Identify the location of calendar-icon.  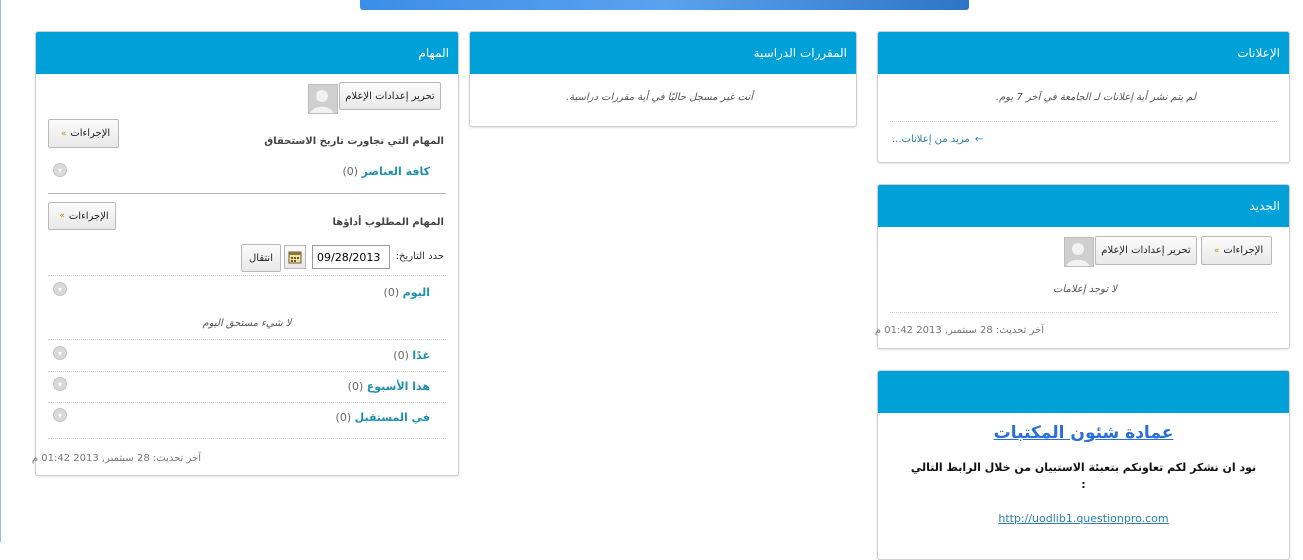
(295, 257).